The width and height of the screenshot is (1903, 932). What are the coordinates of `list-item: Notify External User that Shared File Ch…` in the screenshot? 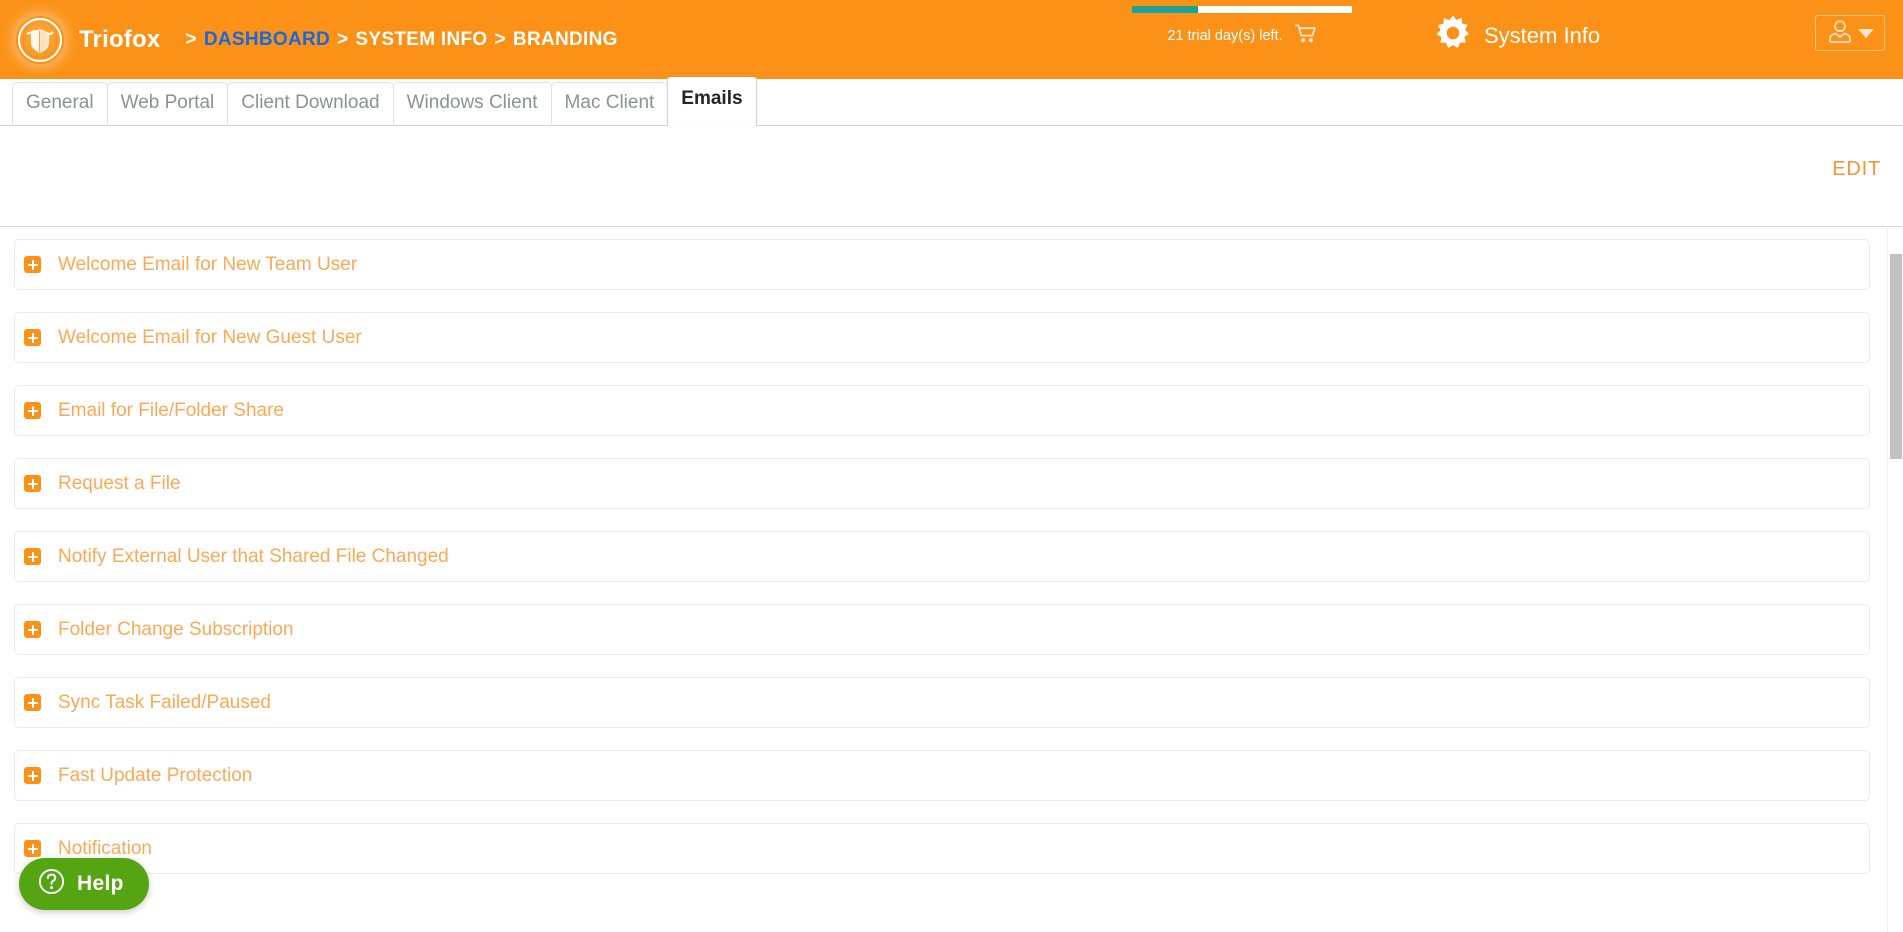 It's located at (942, 556).